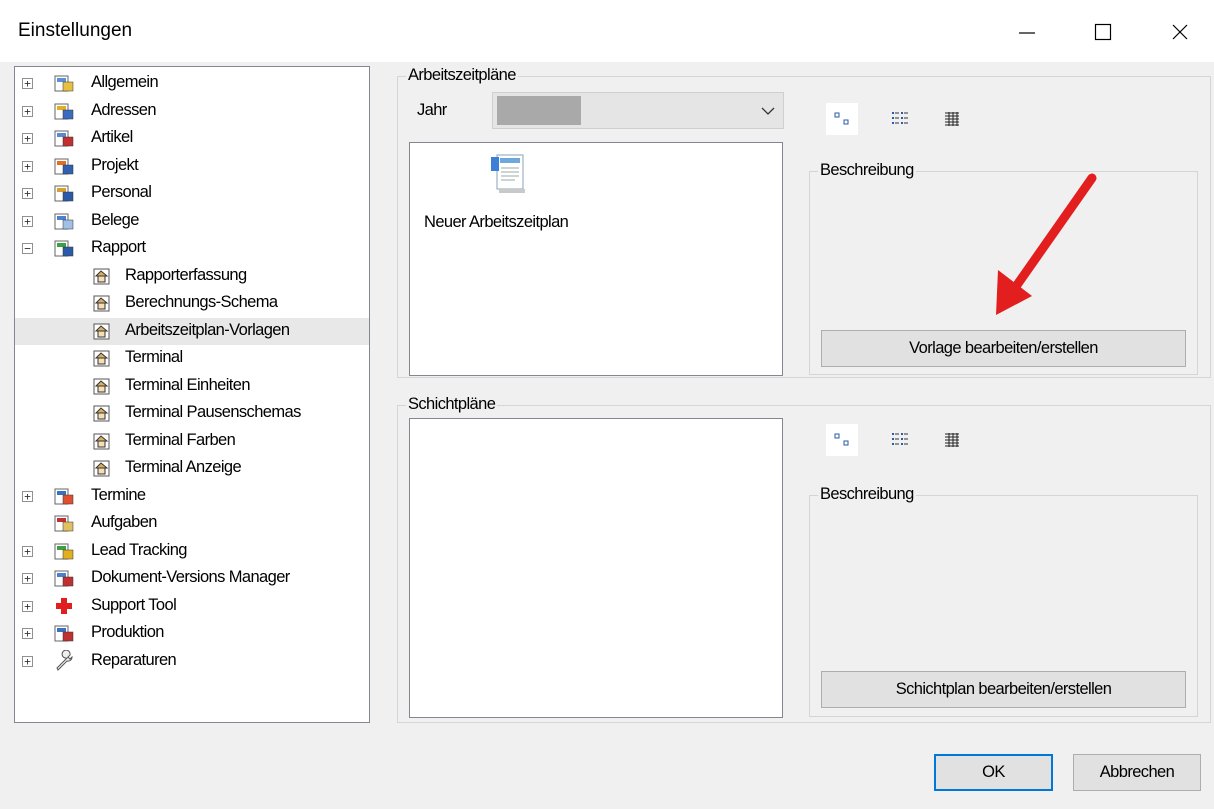 Image resolution: width=1214 pixels, height=809 pixels. Describe the element at coordinates (188, 384) in the screenshot. I see `tree-item-label: Terminal Einheiten` at that location.